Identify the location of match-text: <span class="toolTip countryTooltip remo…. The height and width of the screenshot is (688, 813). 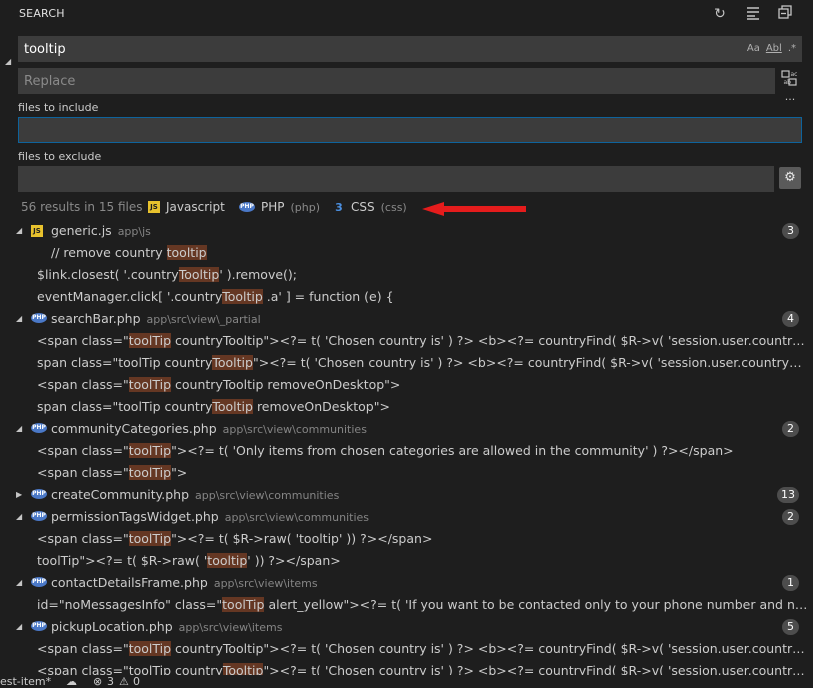
(422, 385).